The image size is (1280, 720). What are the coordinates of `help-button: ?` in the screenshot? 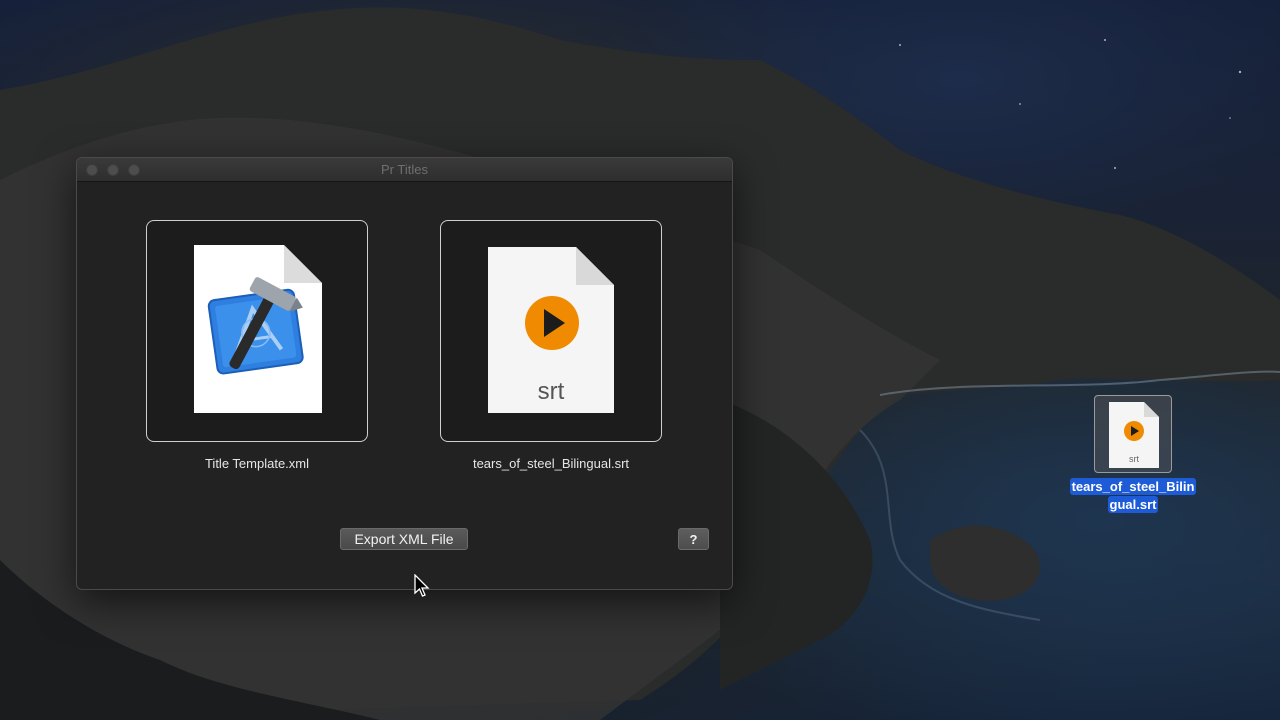 It's located at (693, 539).